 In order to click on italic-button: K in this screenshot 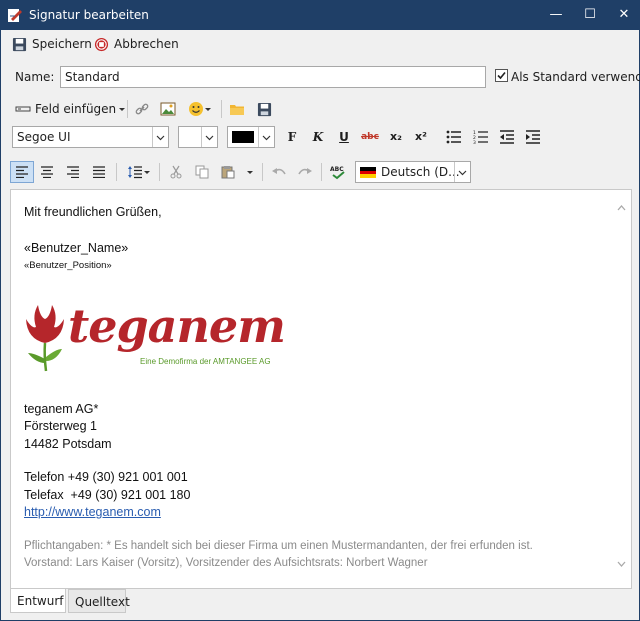, I will do `click(318, 137)`.